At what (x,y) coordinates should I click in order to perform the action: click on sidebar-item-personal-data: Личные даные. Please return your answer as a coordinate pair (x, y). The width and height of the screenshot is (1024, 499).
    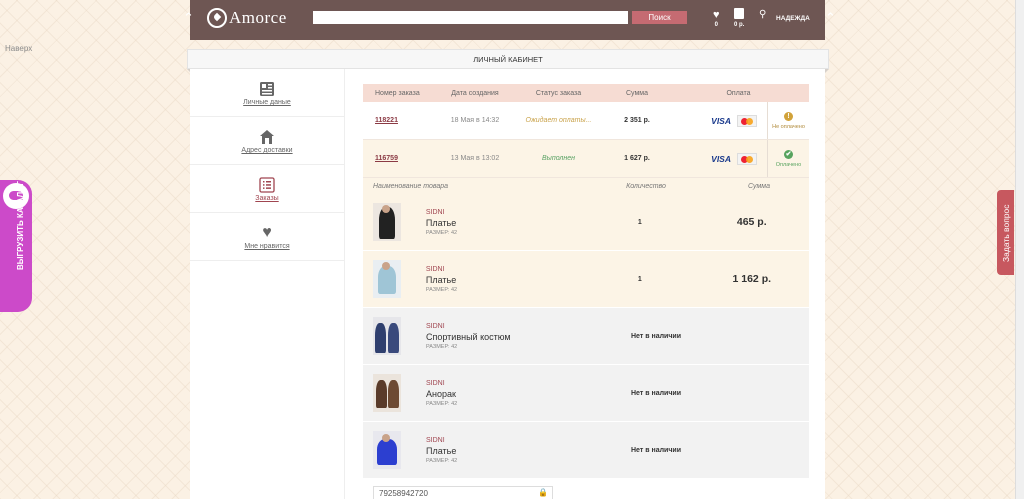
    Looking at the image, I should click on (267, 93).